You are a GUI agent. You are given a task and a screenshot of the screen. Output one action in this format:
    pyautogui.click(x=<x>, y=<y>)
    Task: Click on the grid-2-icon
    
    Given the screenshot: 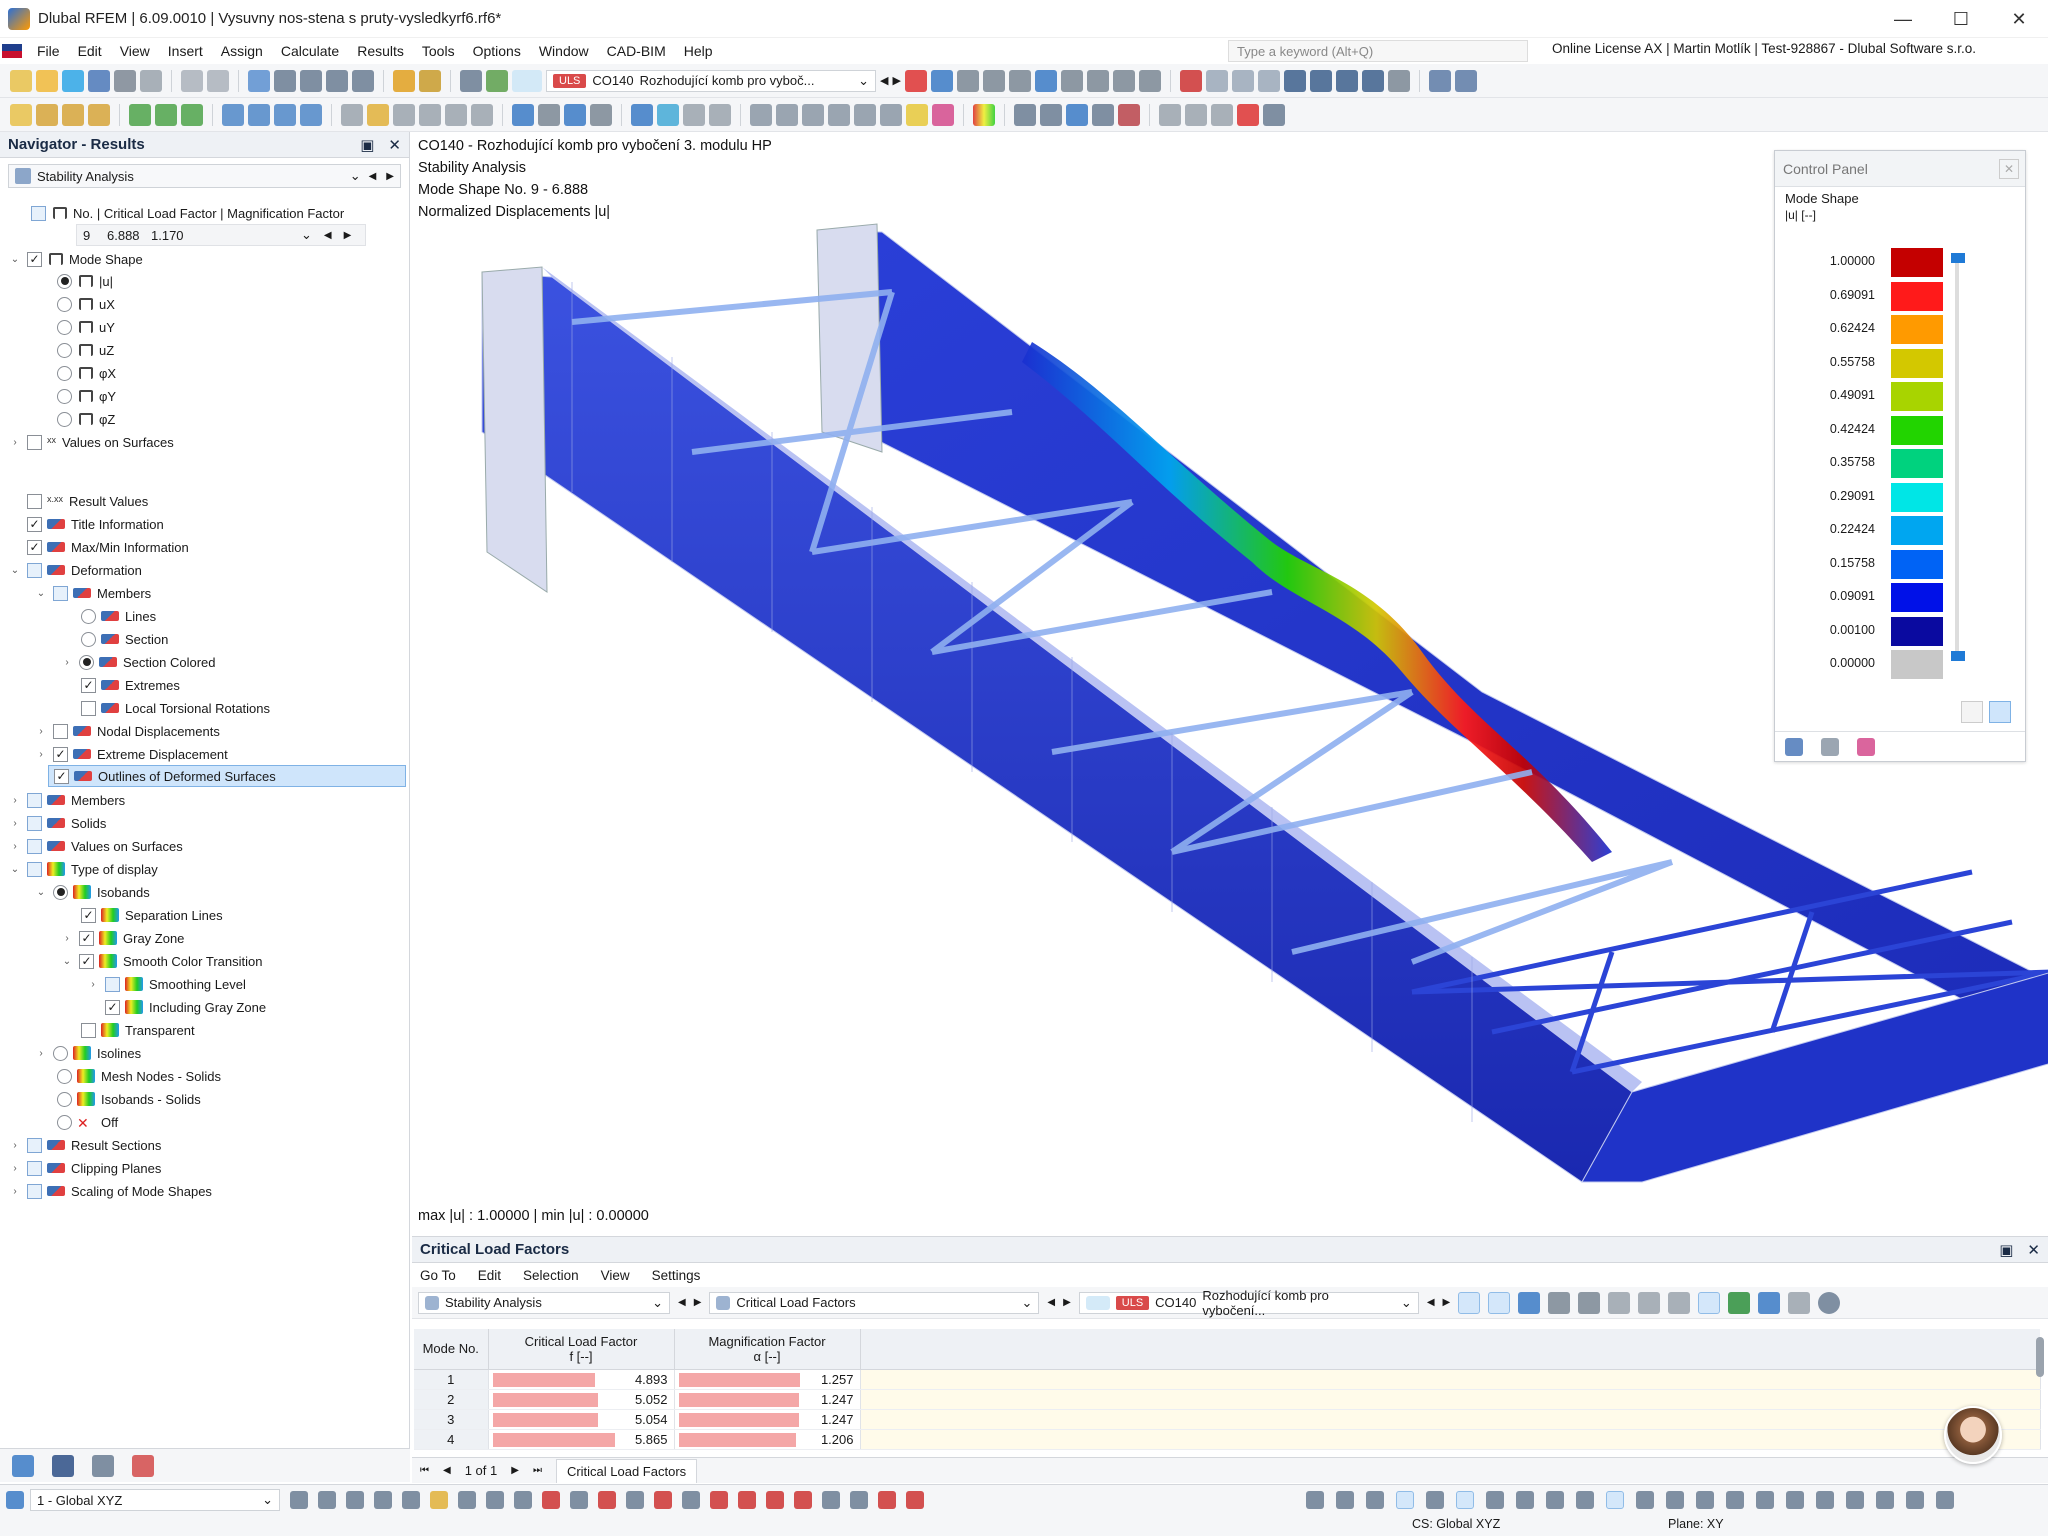 What is the action you would take?
    pyautogui.click(x=430, y=114)
    